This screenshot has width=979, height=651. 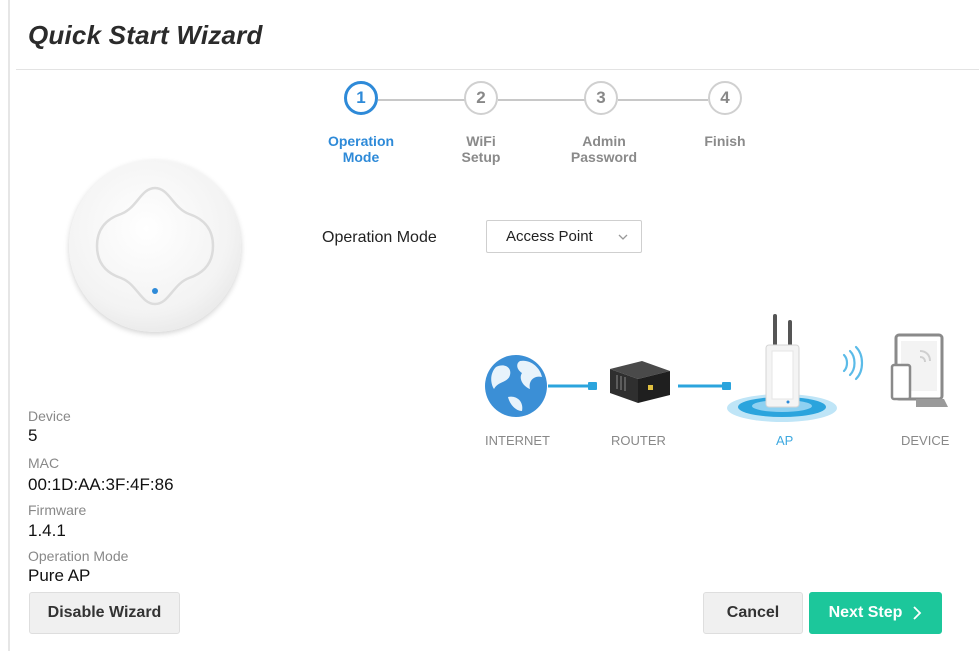 What do you see at coordinates (853, 363) in the screenshot?
I see `wifi-signal-icon` at bounding box center [853, 363].